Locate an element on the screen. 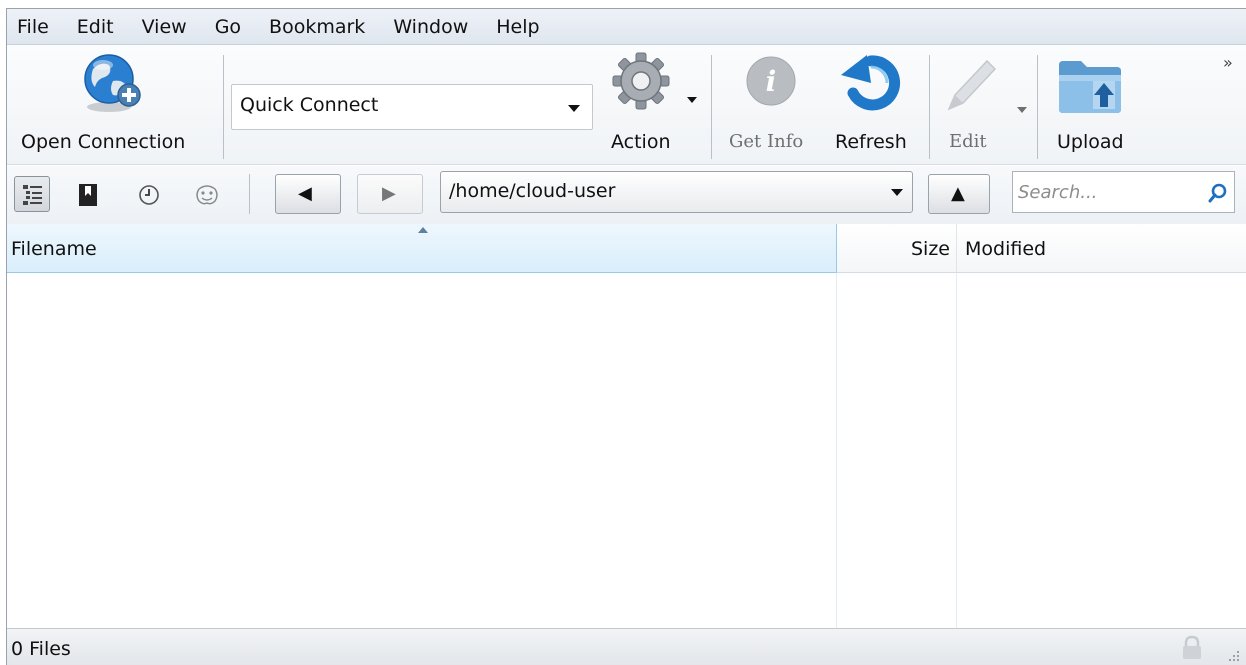  action-dropdown-caret is located at coordinates (692, 100).